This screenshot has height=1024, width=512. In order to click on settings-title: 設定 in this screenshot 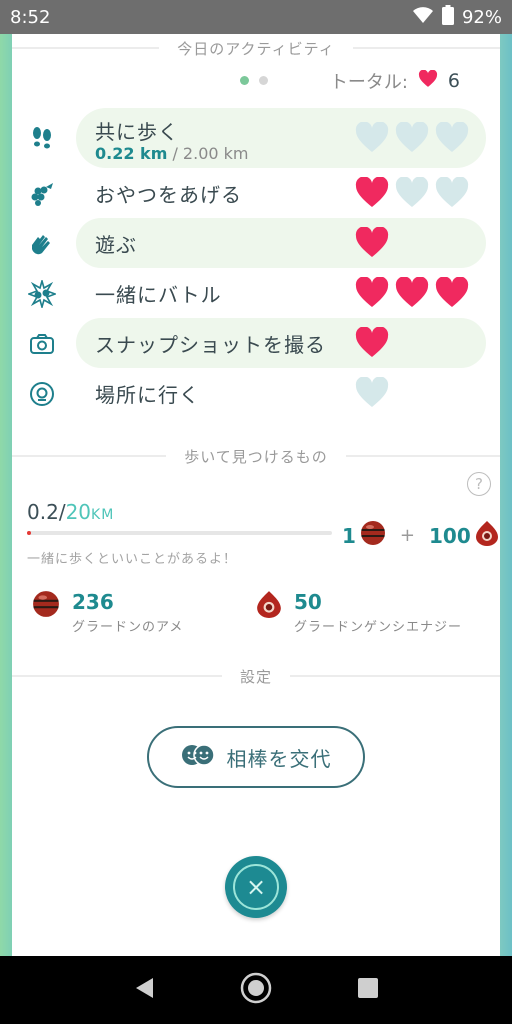, I will do `click(256, 676)`.